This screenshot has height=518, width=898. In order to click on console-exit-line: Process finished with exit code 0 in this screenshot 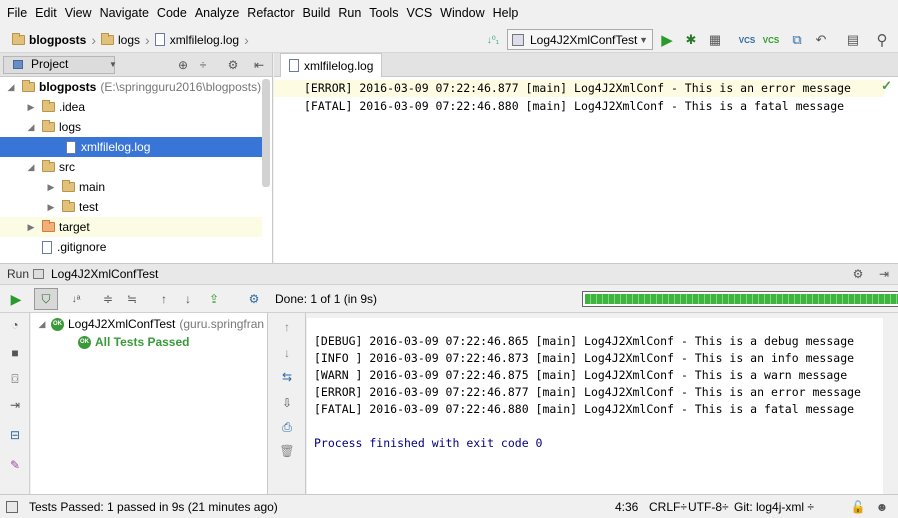, I will do `click(428, 443)`.